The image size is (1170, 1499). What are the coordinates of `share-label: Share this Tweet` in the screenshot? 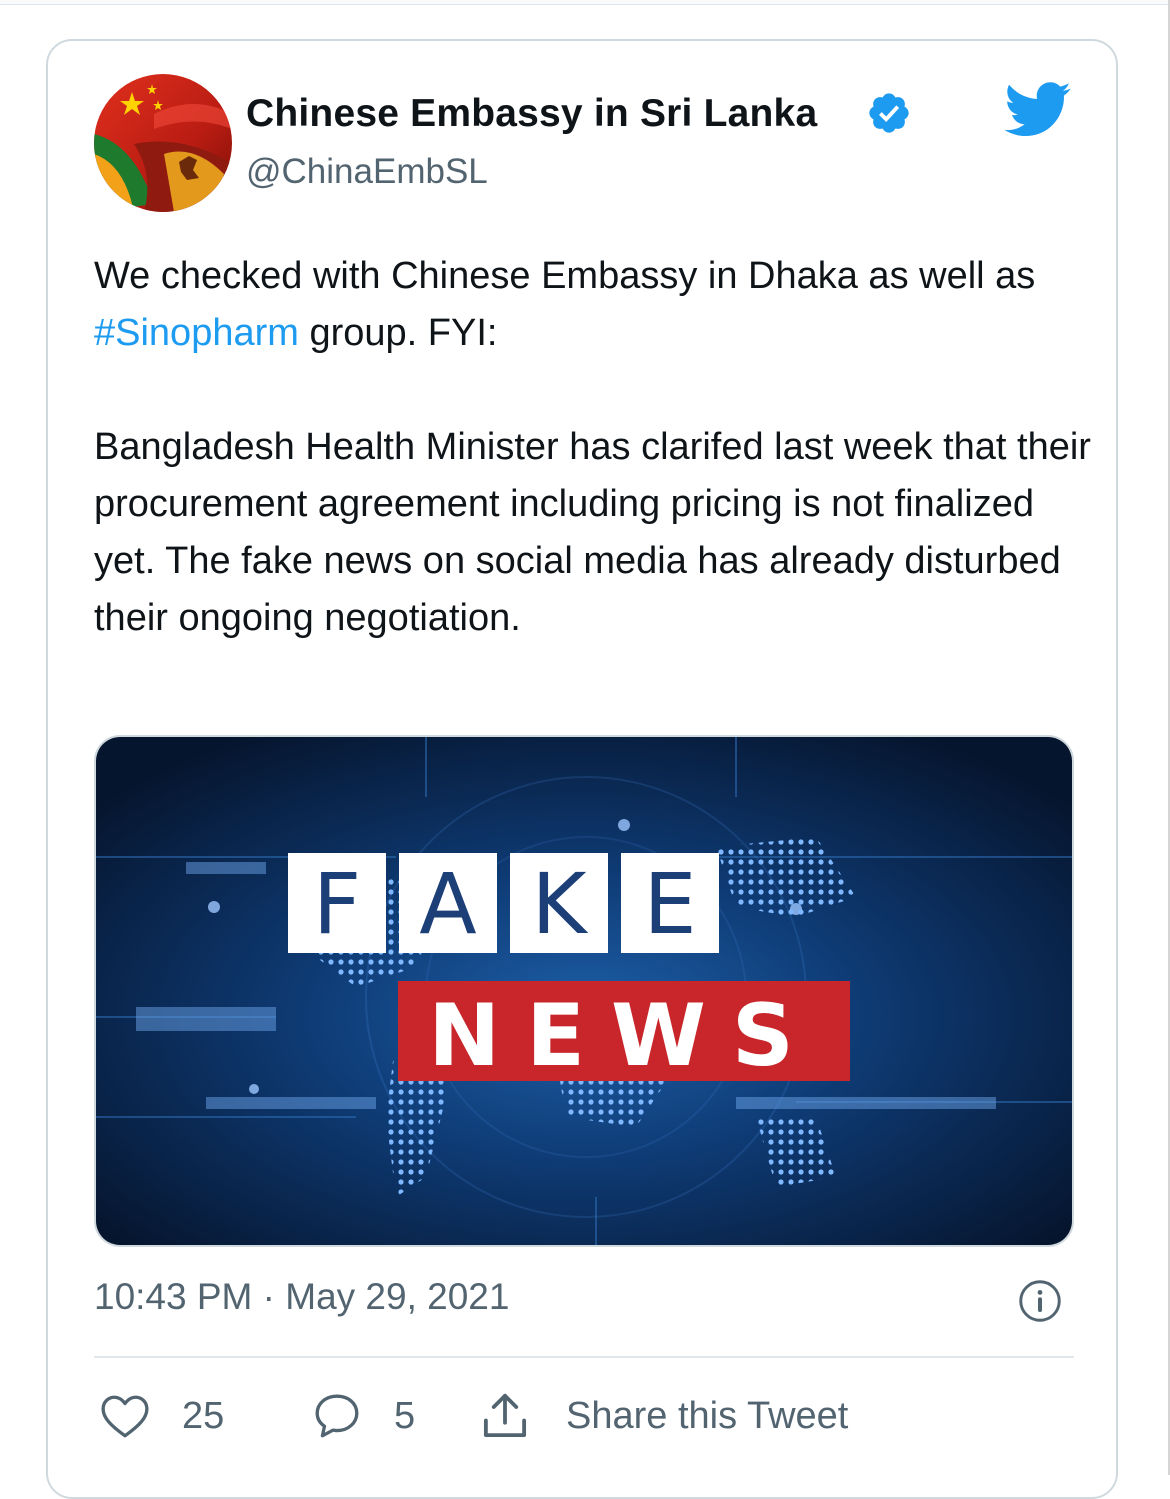 It's located at (707, 1415).